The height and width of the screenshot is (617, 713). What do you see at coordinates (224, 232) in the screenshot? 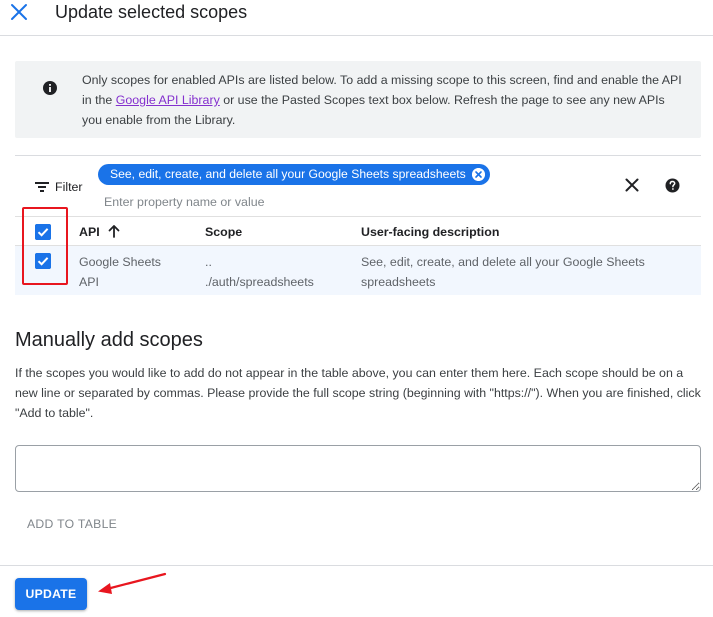
I see `column-header-scope: Scope` at bounding box center [224, 232].